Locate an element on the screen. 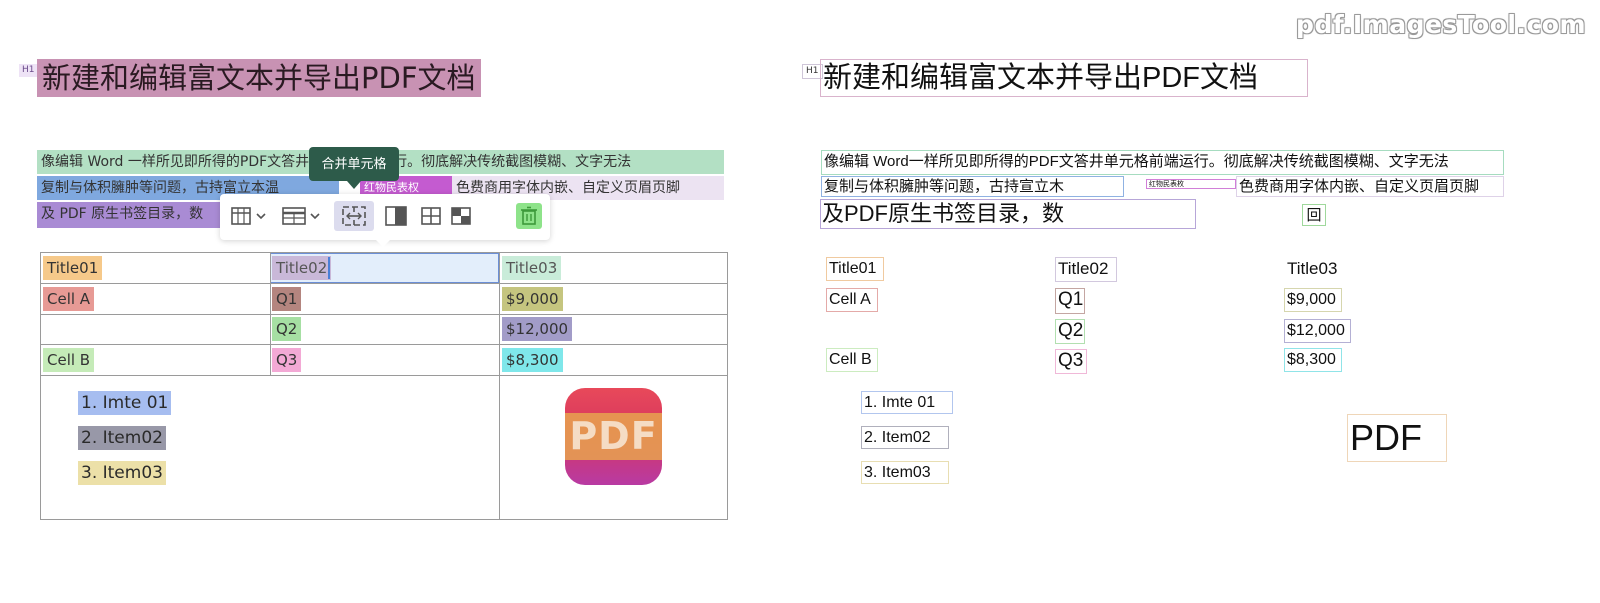 The width and height of the screenshot is (1600, 603). table-style-button is located at coordinates (303, 216).